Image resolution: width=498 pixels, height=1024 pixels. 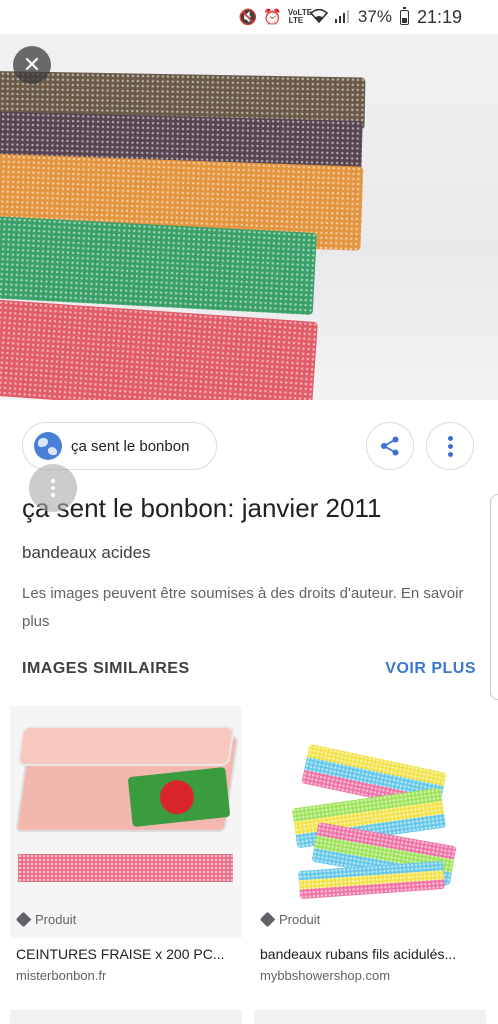 I want to click on source-chip: ça sent le bonbon, so click(x=119, y=446).